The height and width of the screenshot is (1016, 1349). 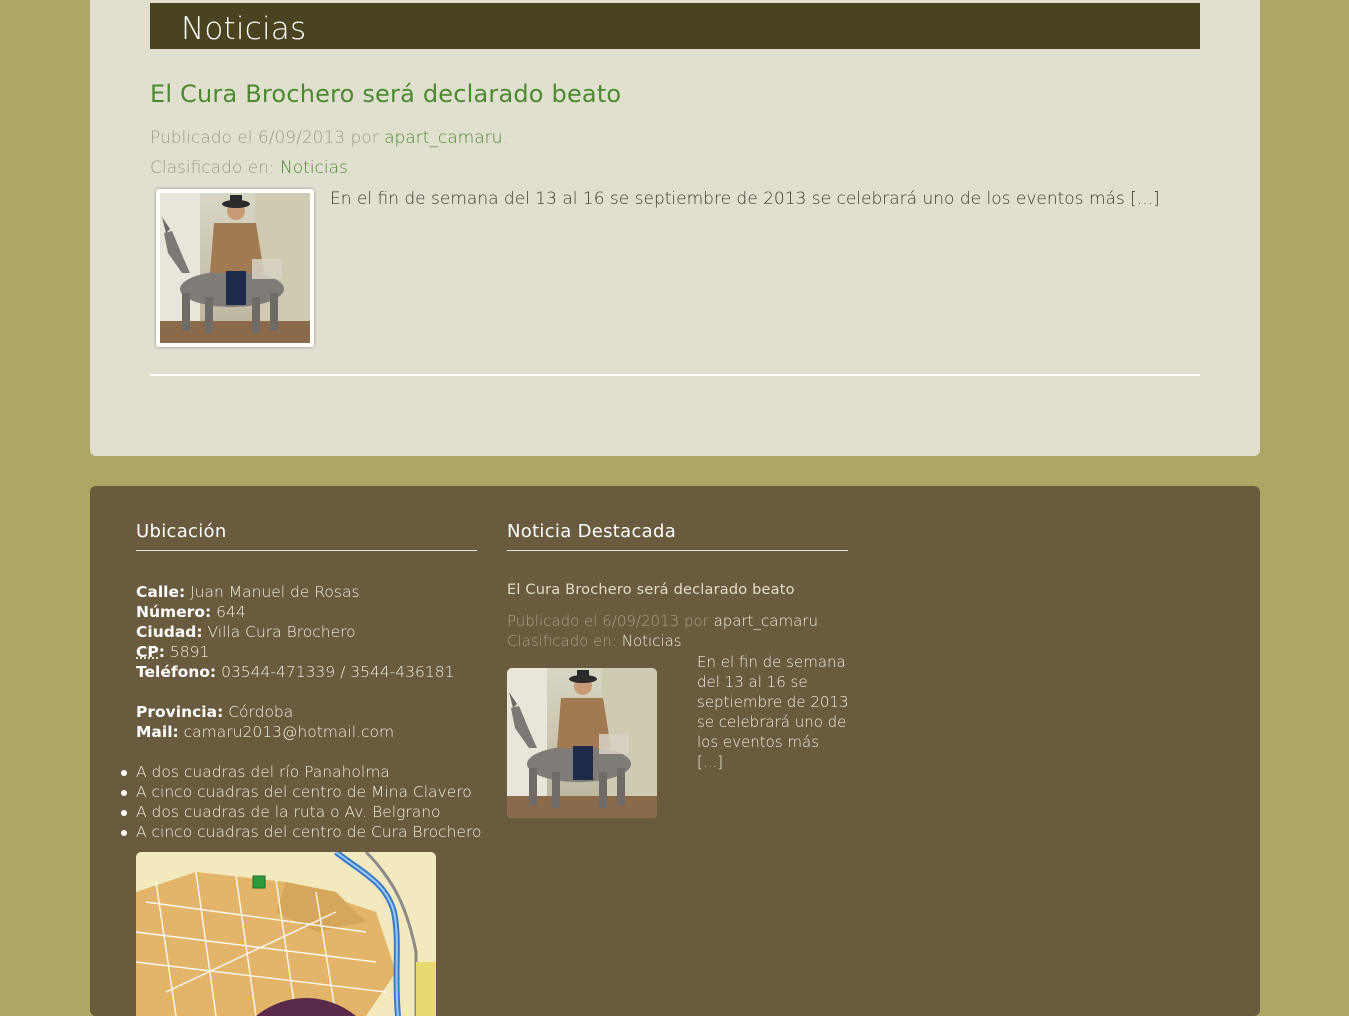 I want to click on street-map-graphic, so click(x=286, y=934).